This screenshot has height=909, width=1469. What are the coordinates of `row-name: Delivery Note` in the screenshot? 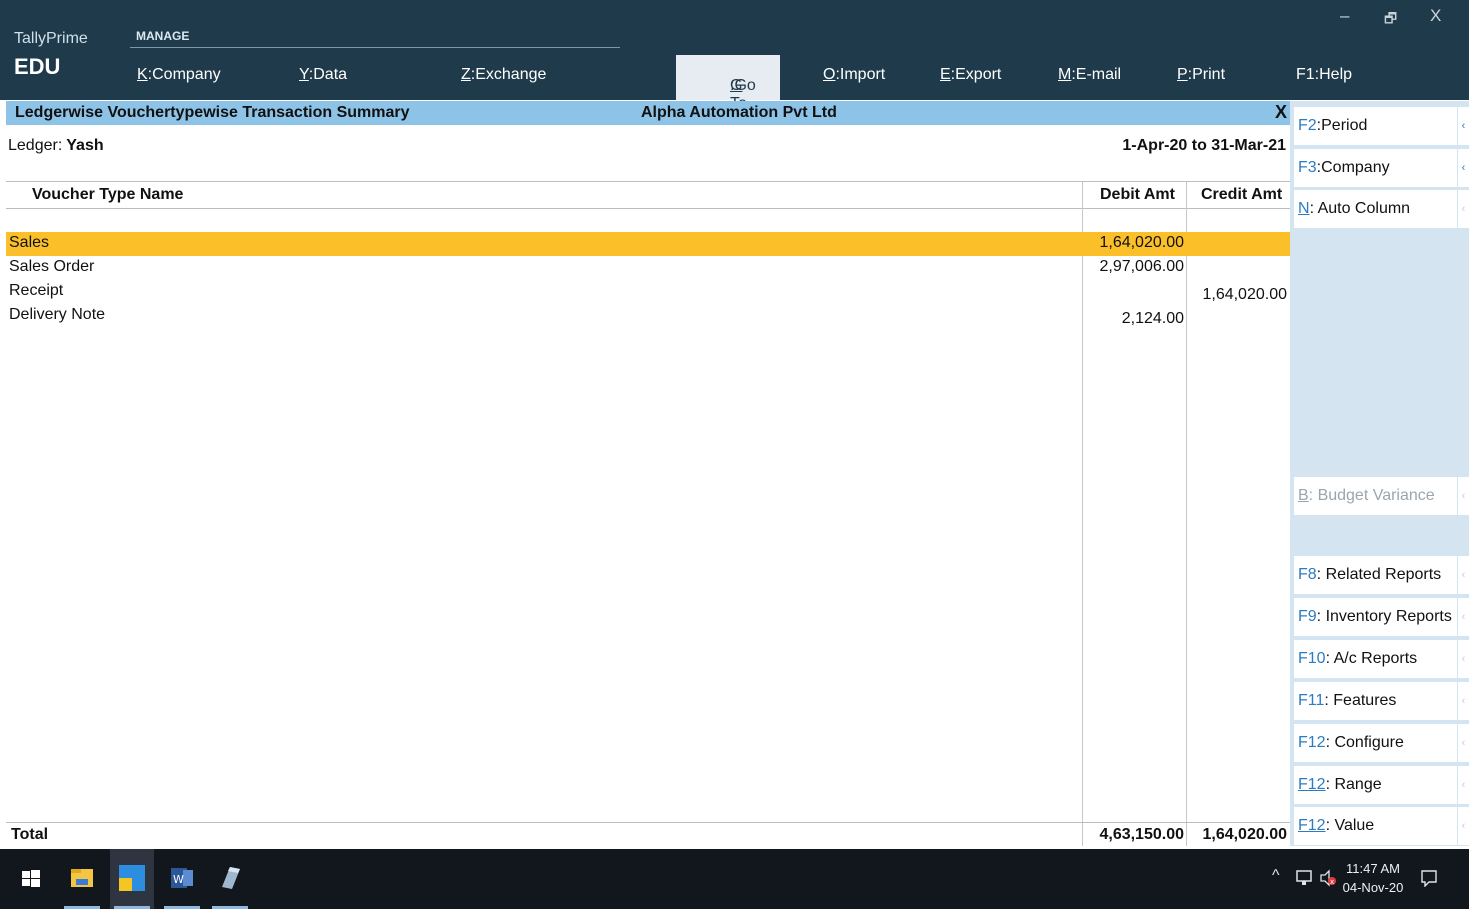 It's located at (57, 314).